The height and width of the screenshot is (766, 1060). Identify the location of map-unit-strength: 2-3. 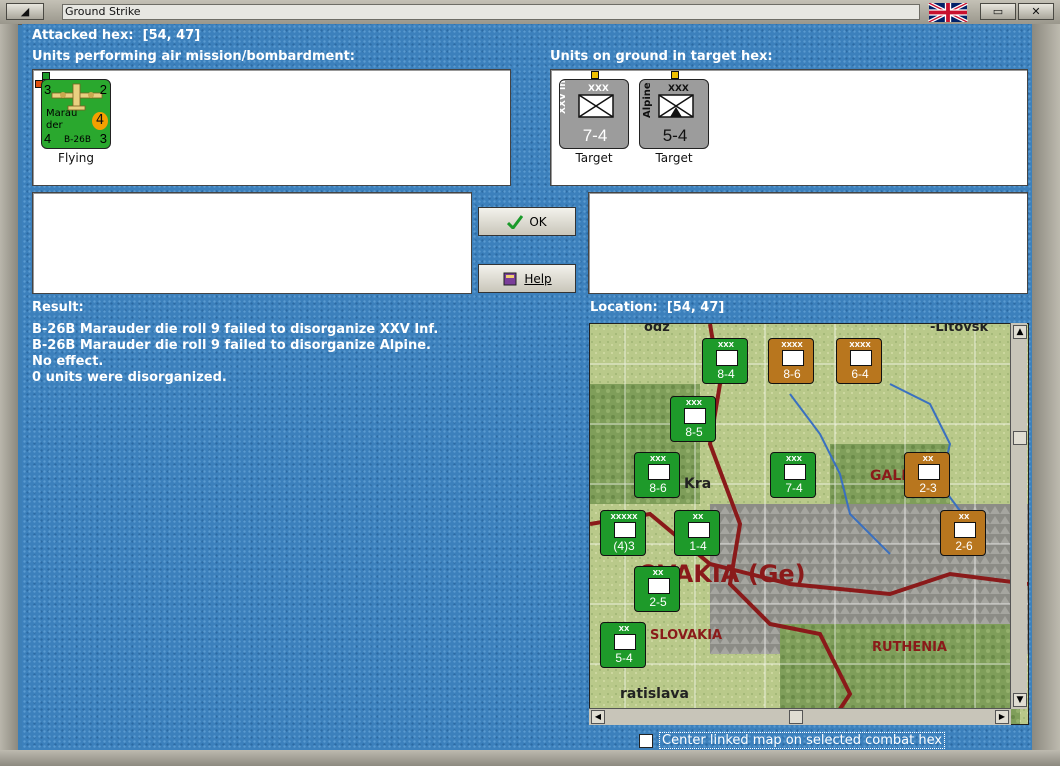
(928, 488).